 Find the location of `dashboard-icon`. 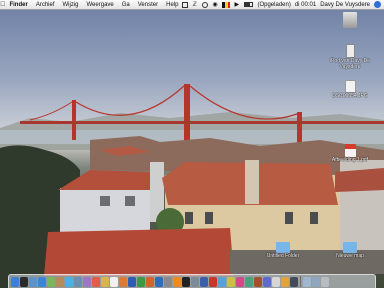

dashboard-icon is located at coordinates (24, 281).